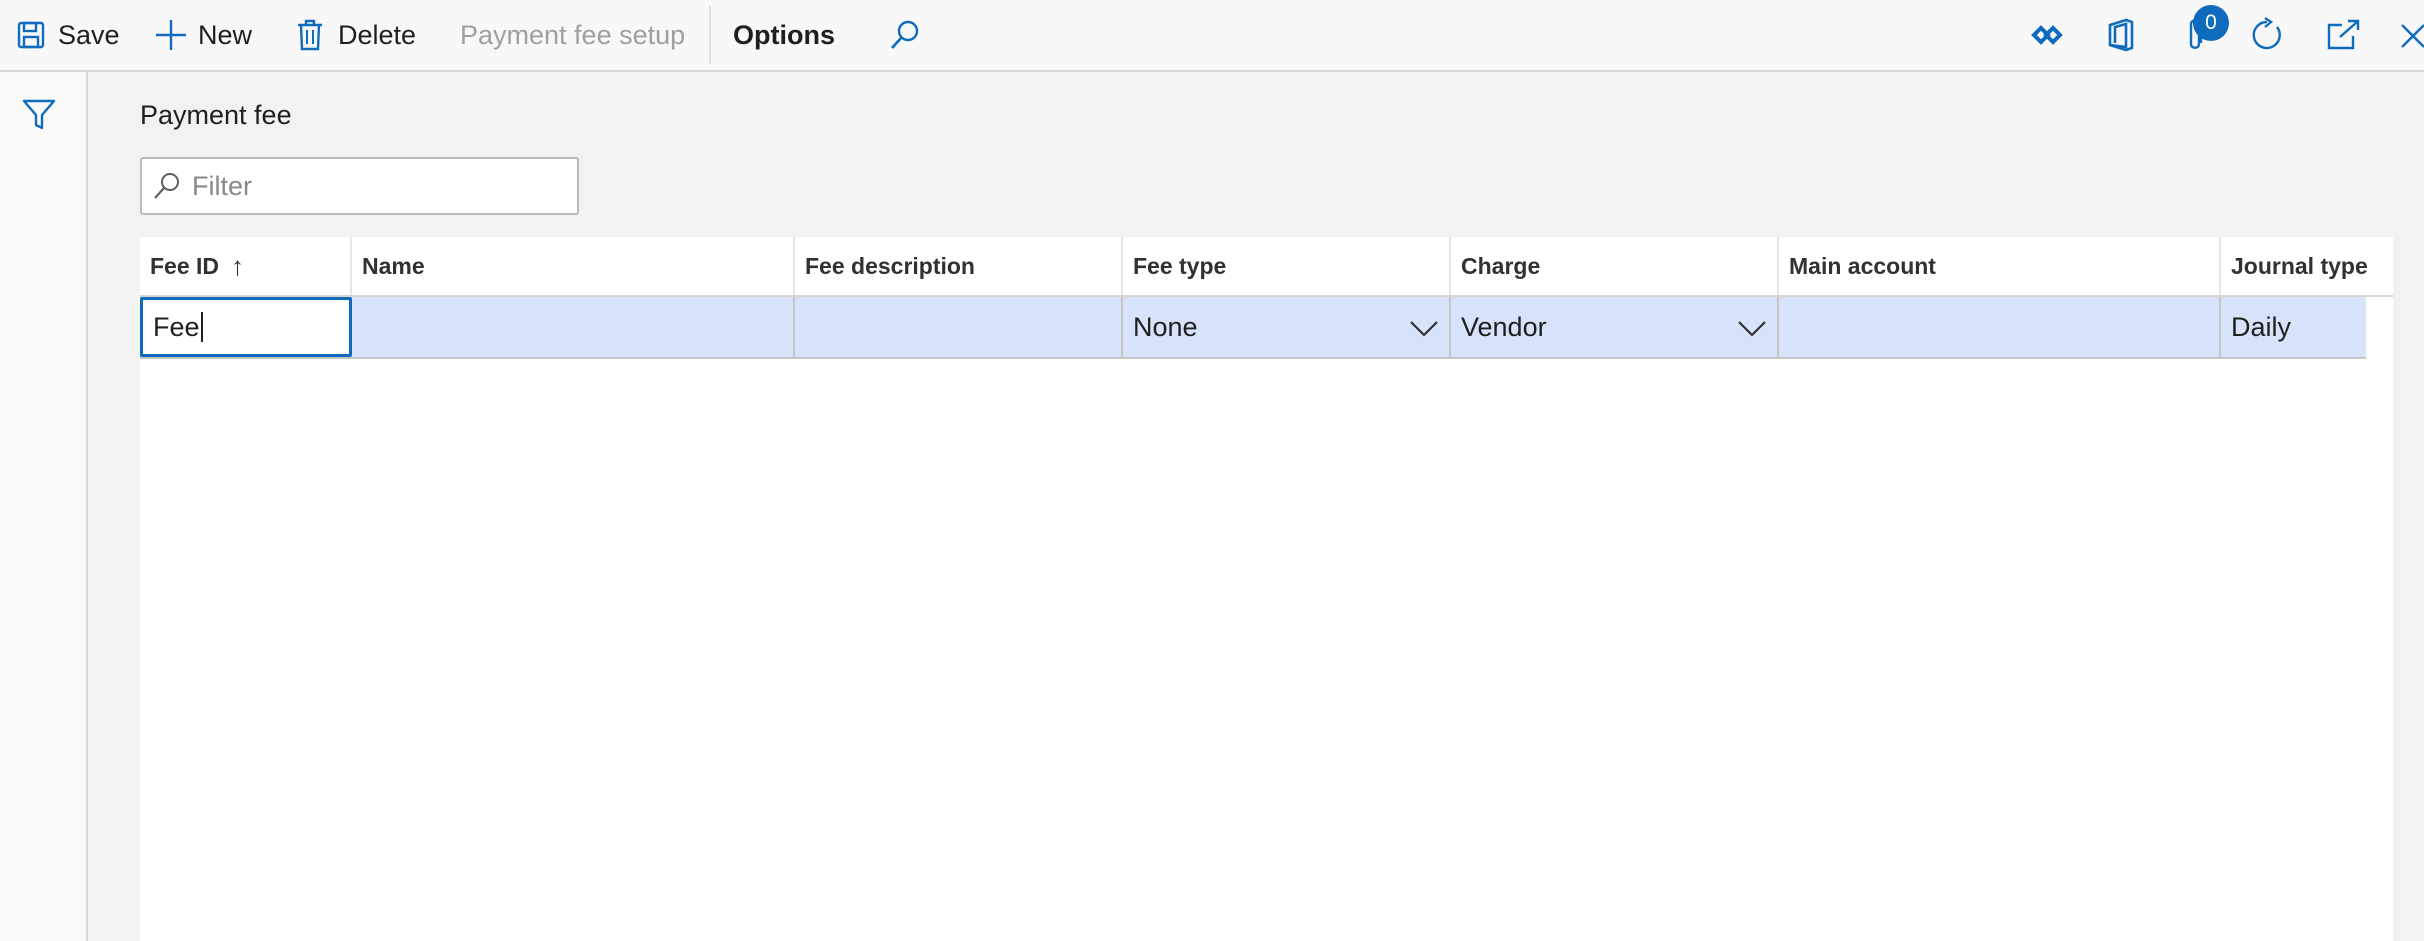 The height and width of the screenshot is (941, 2424). What do you see at coordinates (31, 35) in the screenshot?
I see `save-icon` at bounding box center [31, 35].